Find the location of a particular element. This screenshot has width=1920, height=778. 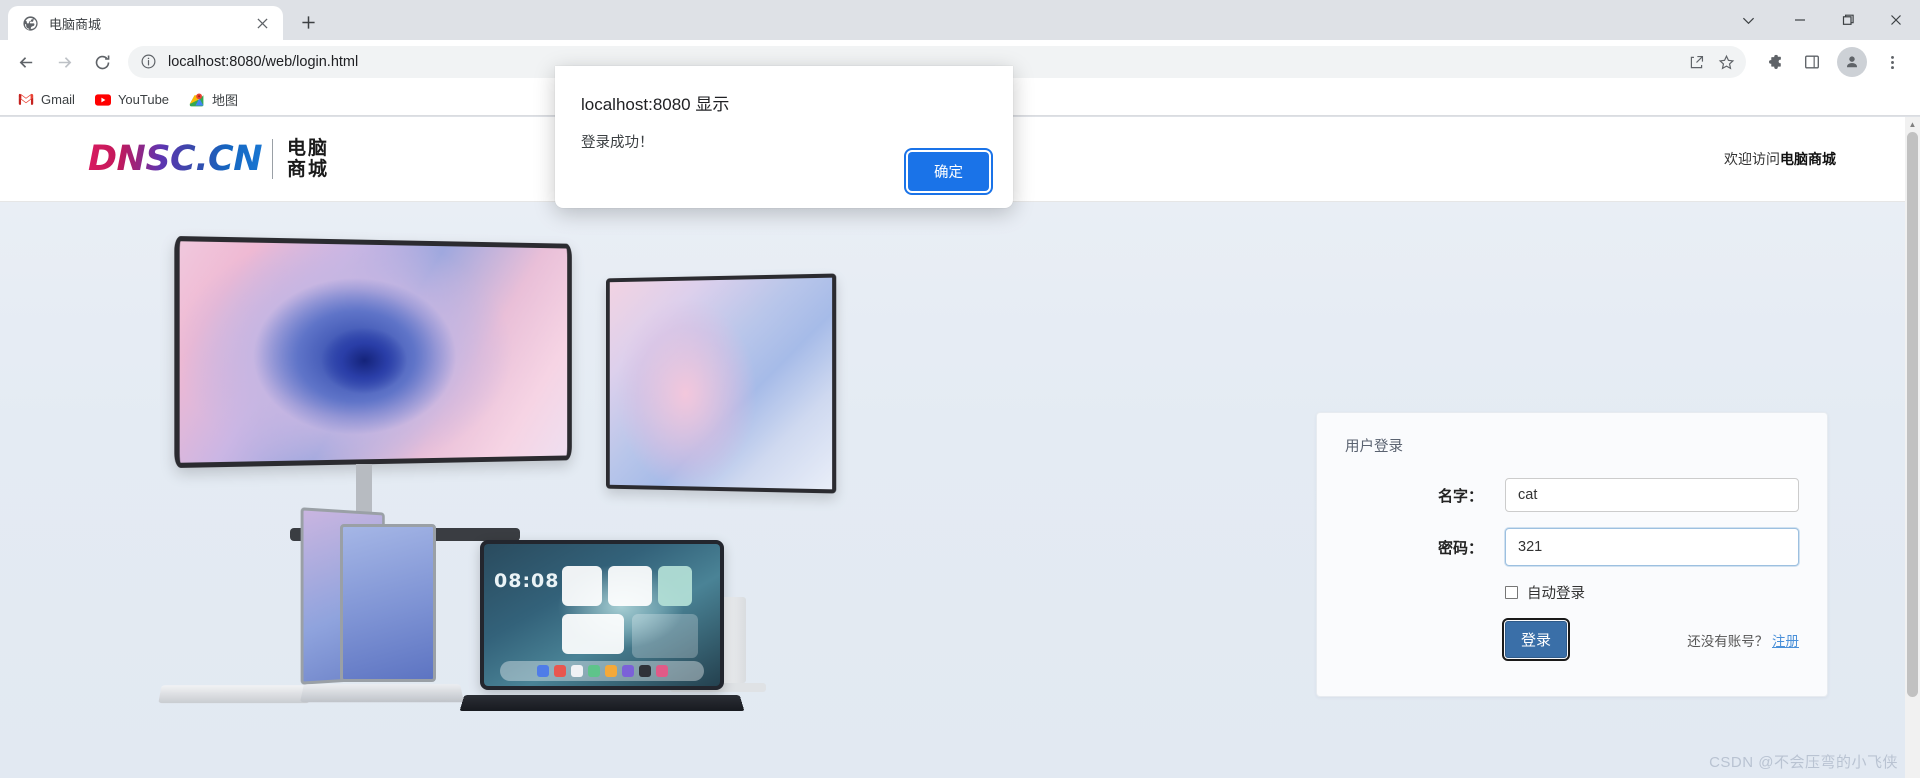

dialog-ok-button: 确定 is located at coordinates (948, 171).